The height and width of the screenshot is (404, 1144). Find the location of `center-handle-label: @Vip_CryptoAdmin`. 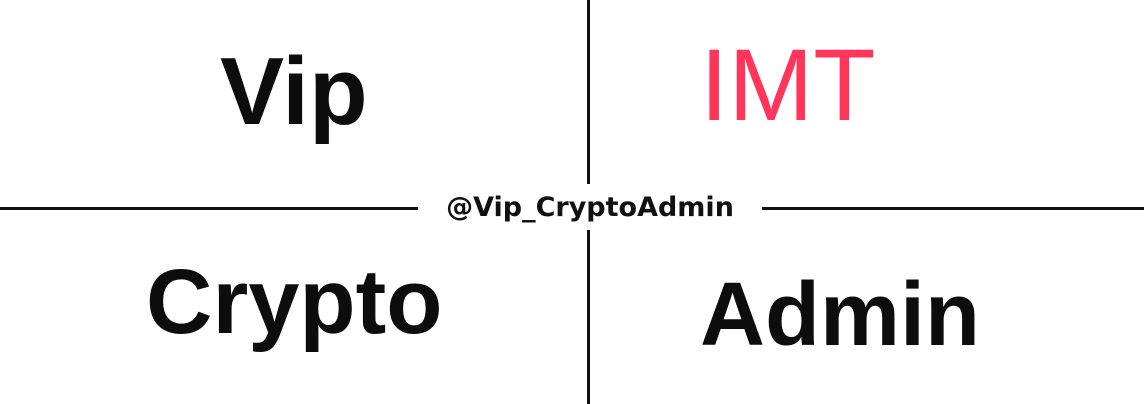

center-handle-label: @Vip_CryptoAdmin is located at coordinates (590, 207).